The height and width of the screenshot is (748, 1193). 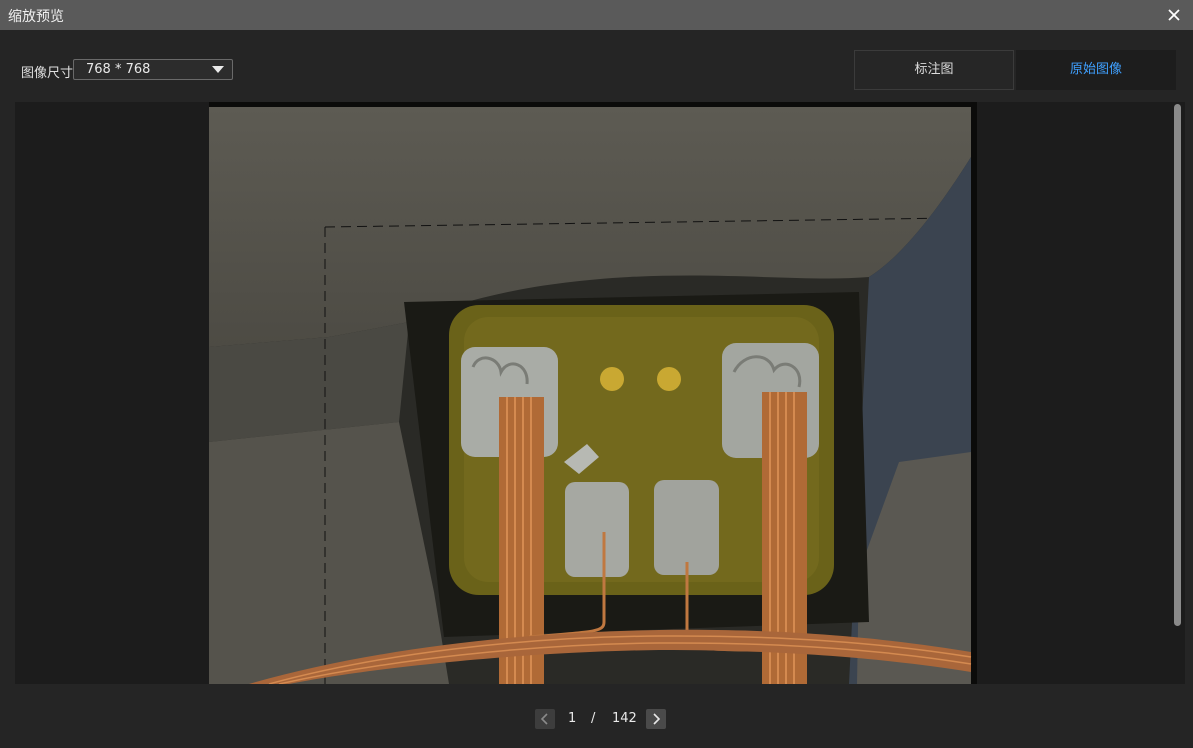 I want to click on image-size-value: 768 * 768, so click(x=118, y=69).